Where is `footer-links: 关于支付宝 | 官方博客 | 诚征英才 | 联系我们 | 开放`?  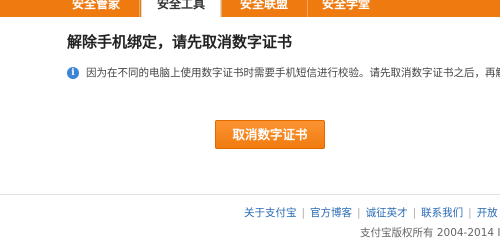
footer-links: 关于支付宝 | 官方博客 | 诚征英才 | 联系我们 | 开放 is located at coordinates (371, 213).